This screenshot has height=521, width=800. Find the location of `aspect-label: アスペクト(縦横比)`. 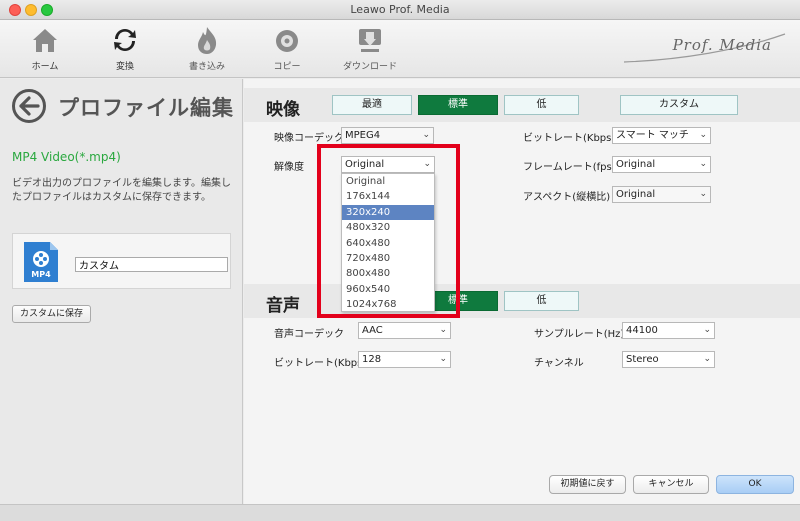

aspect-label: アスペクト(縦横比) is located at coordinates (567, 197).